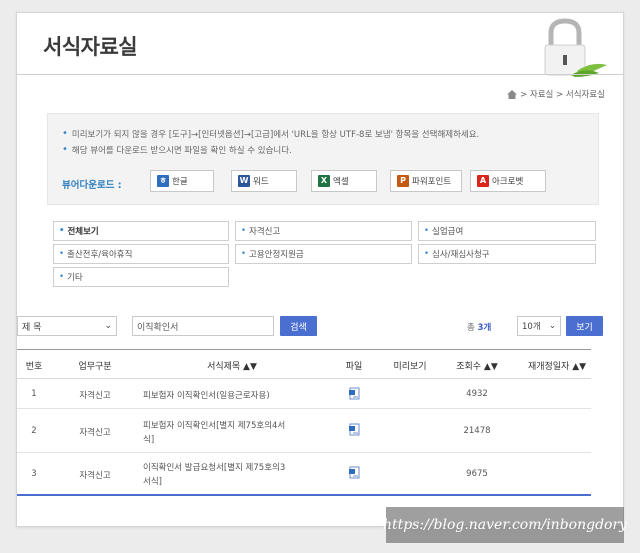  I want to click on header-file: 파일, so click(354, 367).